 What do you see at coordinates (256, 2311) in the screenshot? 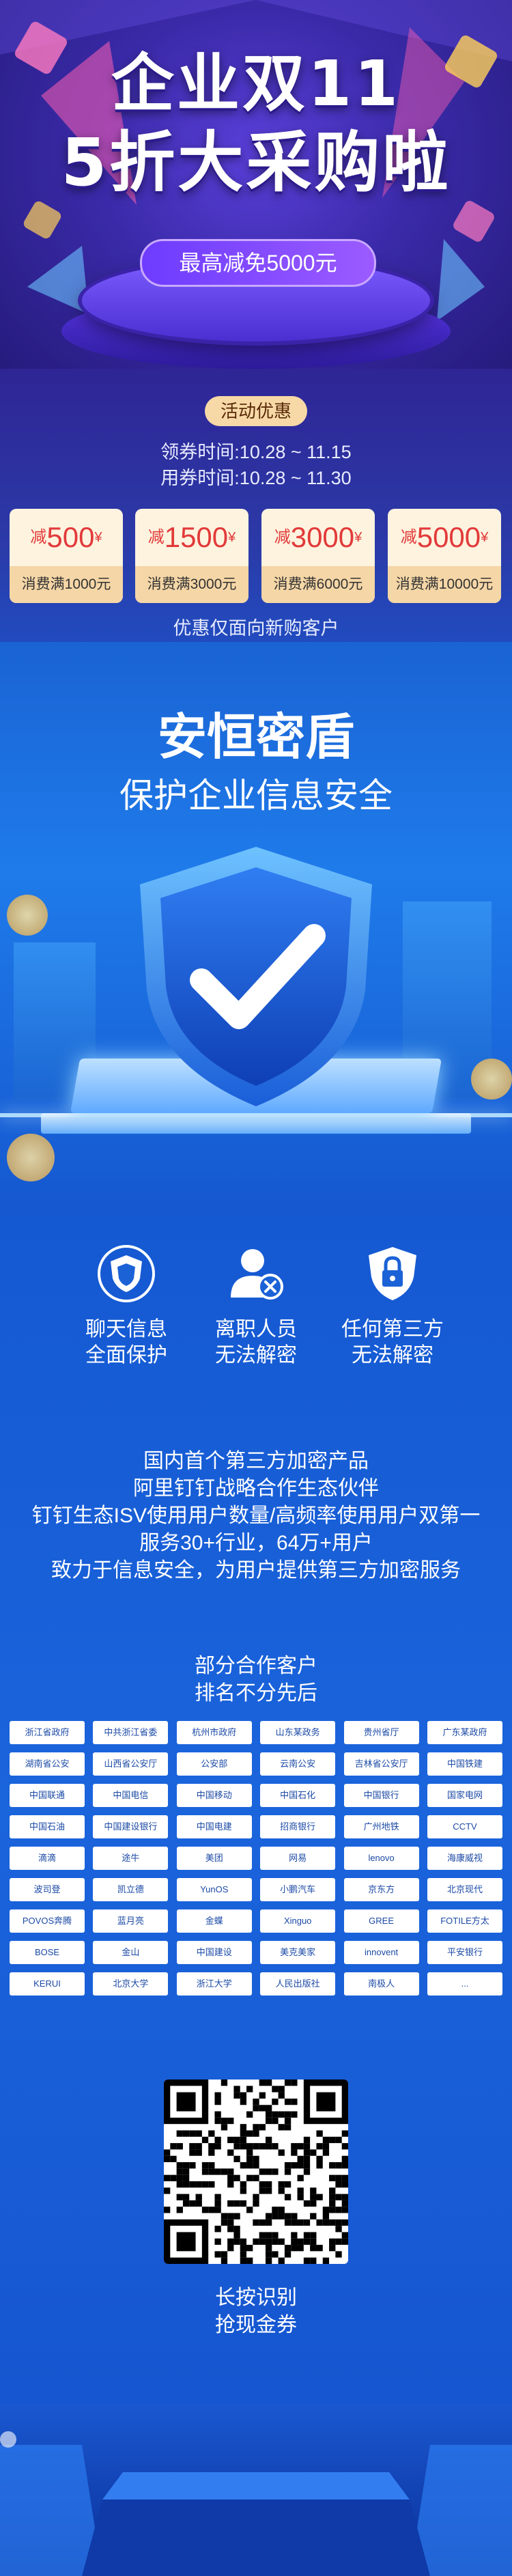
I see `qr-caption: 长按识别 抢现金券` at bounding box center [256, 2311].